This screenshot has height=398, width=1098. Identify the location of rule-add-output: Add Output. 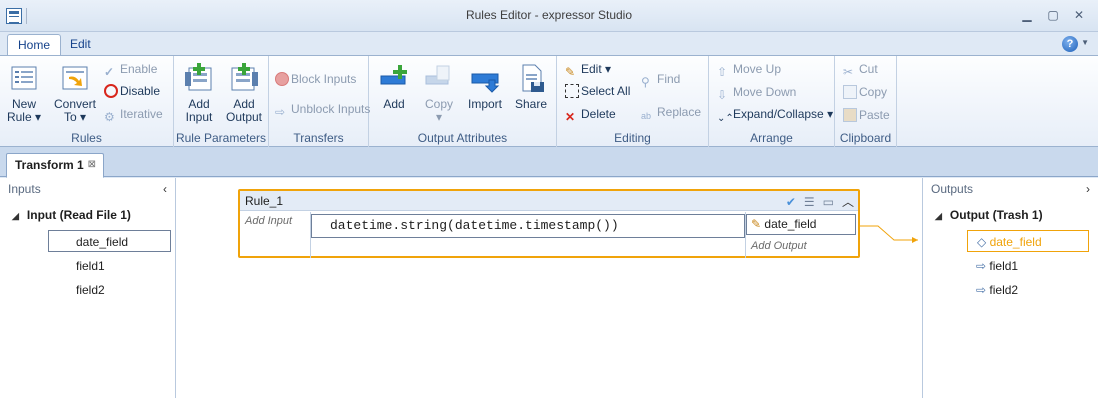
(779, 246).